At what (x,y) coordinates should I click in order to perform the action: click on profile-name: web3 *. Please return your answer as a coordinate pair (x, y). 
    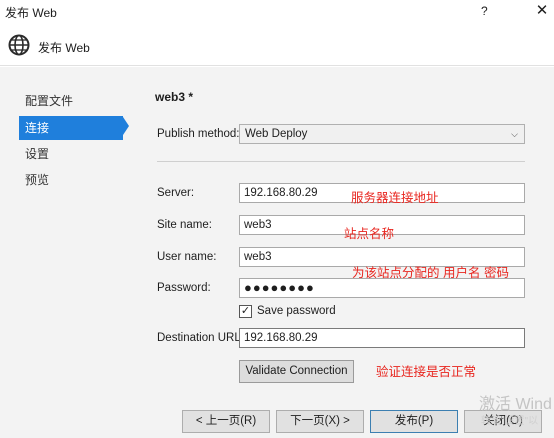
    Looking at the image, I should click on (174, 97).